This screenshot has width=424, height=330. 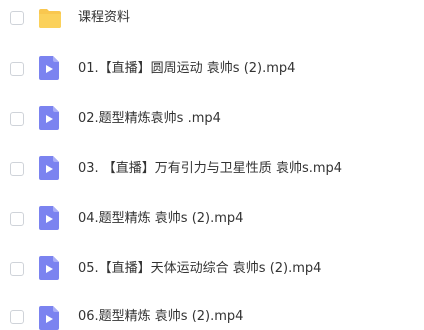 I want to click on list-item-video: 02.题型精炼袁帅s .mp4, so click(x=212, y=118).